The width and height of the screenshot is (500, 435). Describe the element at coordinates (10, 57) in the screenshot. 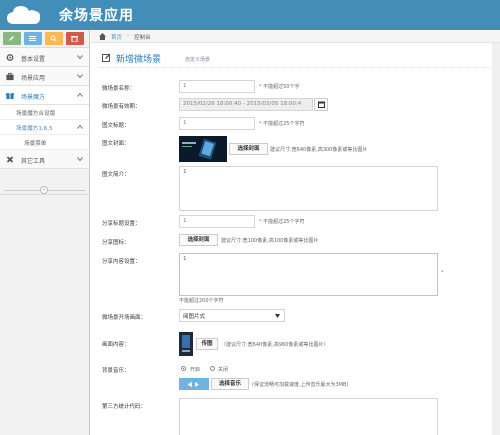

I see `gear-icon` at that location.